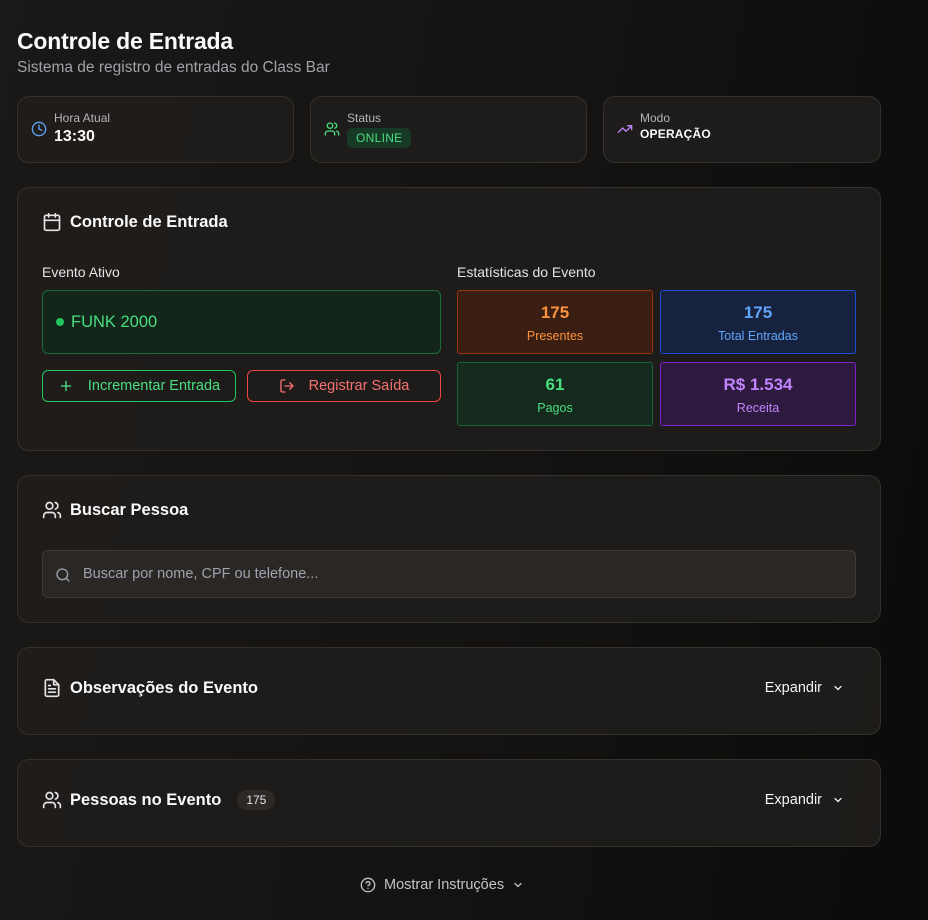 The height and width of the screenshot is (920, 928). I want to click on stat-total-value: 175, so click(758, 312).